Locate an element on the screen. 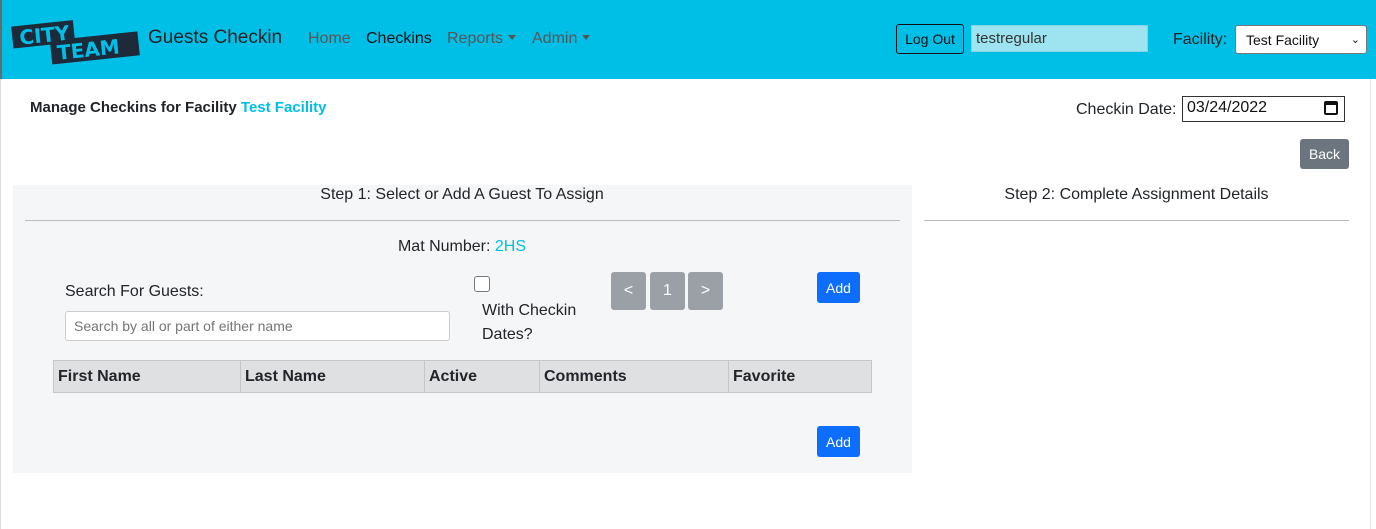 The image size is (1376, 529). add-guest-button: Add is located at coordinates (838, 287).